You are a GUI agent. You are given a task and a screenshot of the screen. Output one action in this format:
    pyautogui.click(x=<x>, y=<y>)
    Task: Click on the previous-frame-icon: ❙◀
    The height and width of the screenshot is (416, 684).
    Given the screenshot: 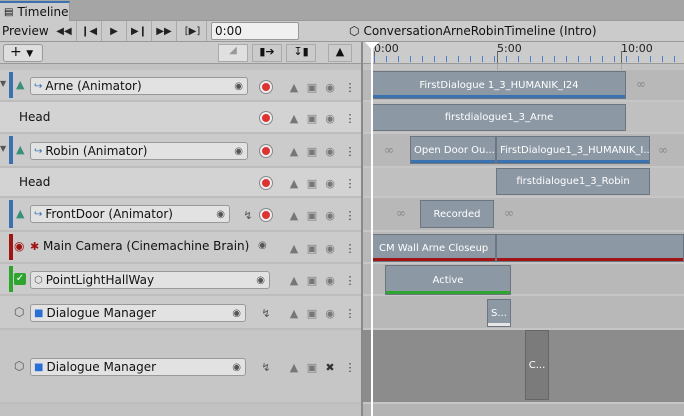 What is the action you would take?
    pyautogui.click(x=89, y=31)
    